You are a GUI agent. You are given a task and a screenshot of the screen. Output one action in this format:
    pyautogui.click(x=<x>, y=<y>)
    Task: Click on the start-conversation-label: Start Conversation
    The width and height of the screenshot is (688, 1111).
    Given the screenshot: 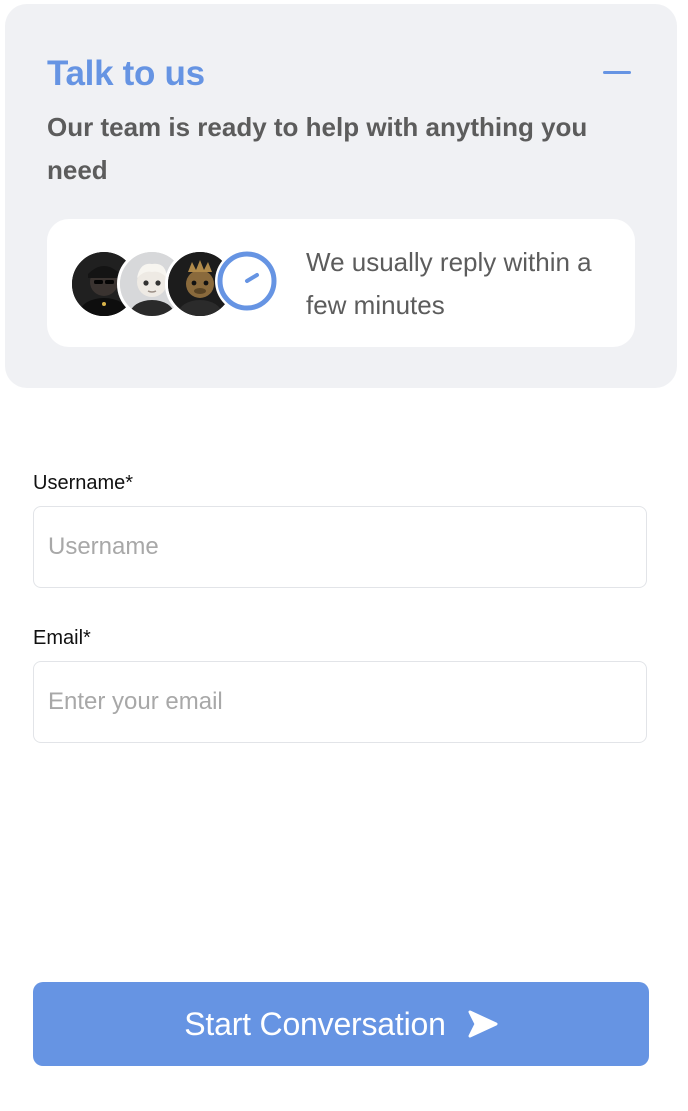 What is the action you would take?
    pyautogui.click(x=315, y=1023)
    